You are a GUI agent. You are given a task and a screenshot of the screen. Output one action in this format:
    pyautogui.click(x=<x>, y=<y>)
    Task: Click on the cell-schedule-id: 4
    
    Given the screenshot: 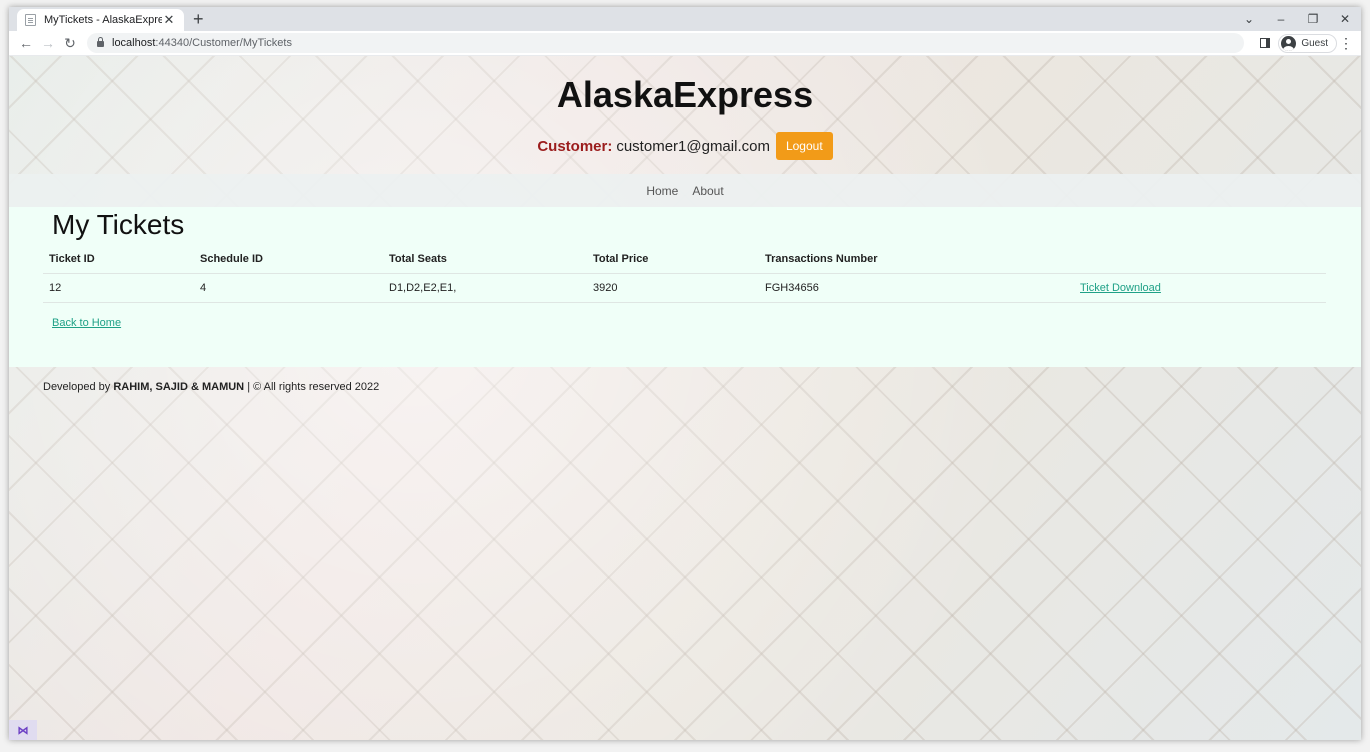 What is the action you would take?
    pyautogui.click(x=288, y=288)
    